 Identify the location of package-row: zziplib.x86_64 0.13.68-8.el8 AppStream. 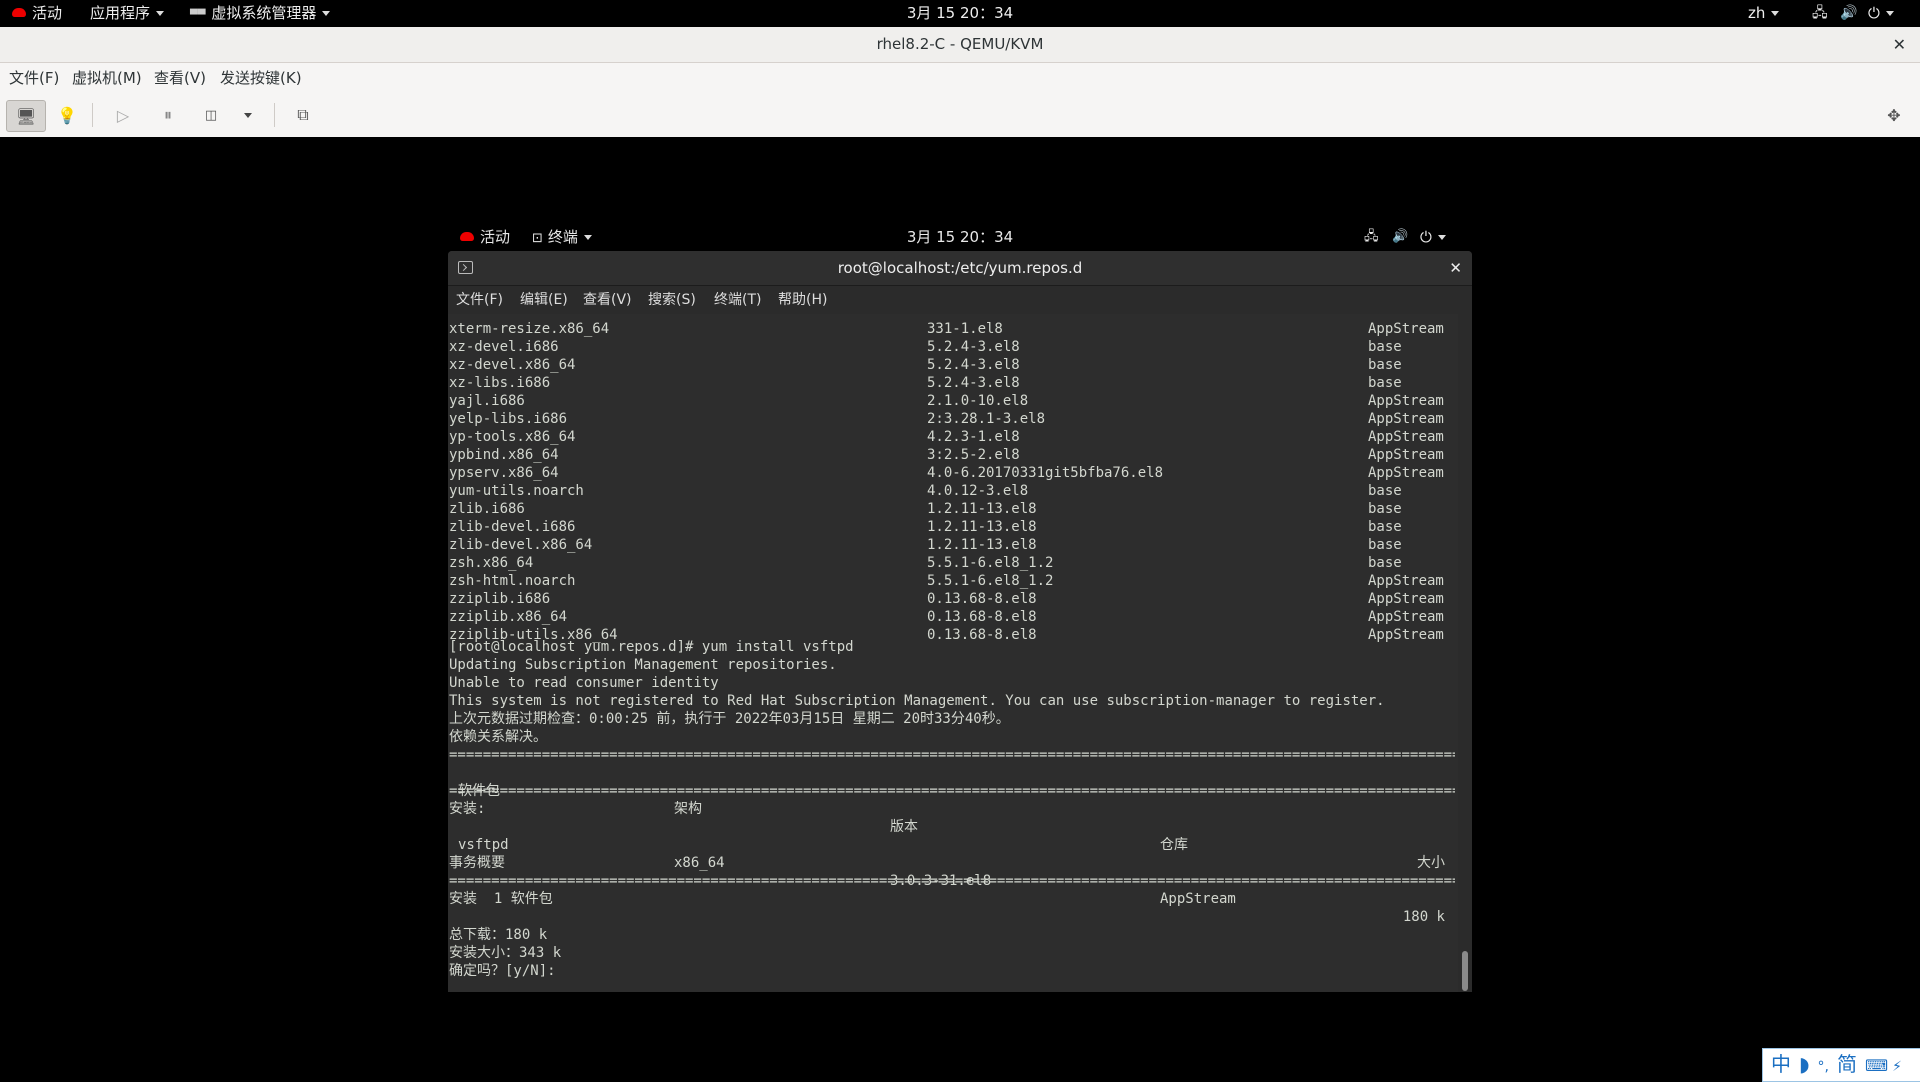
(952, 617).